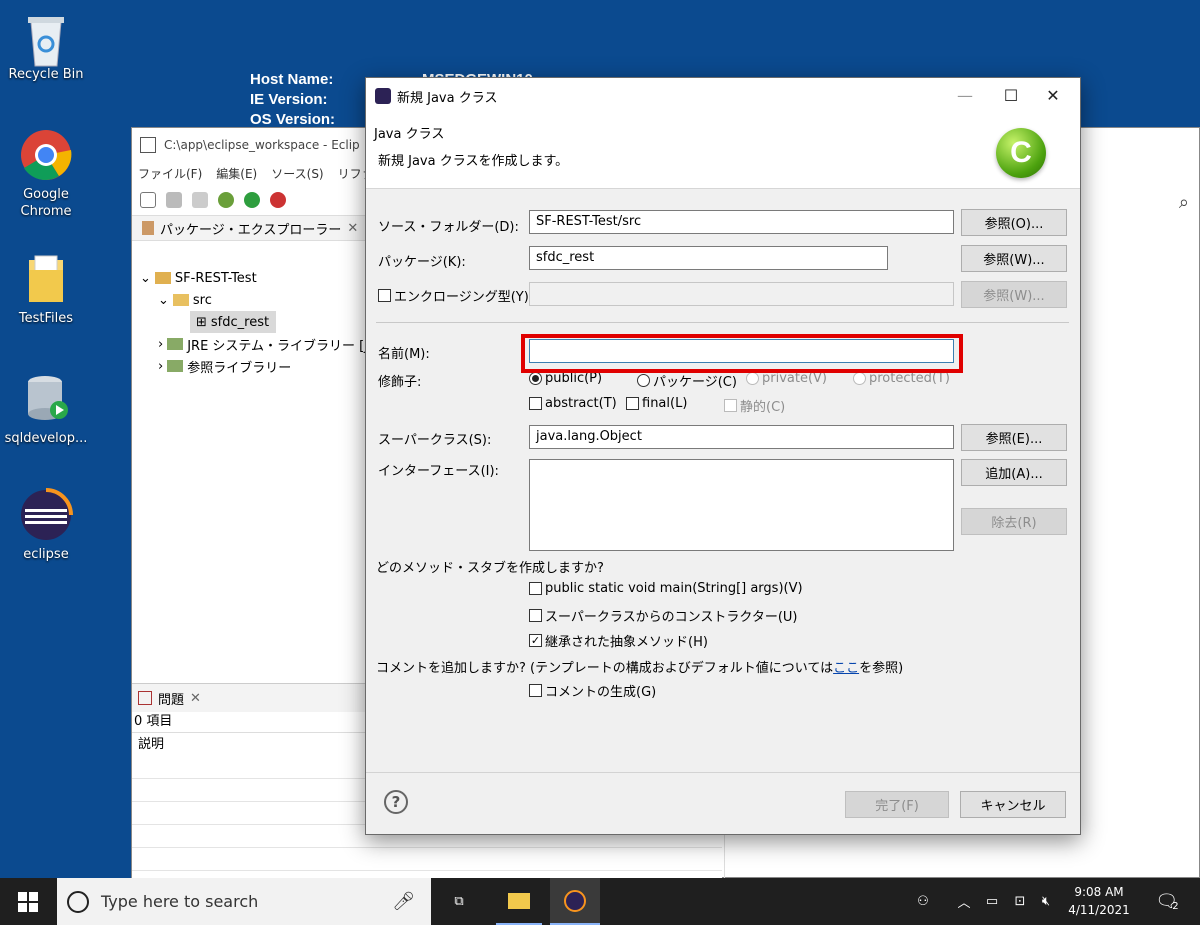 The height and width of the screenshot is (925, 1200). Describe the element at coordinates (754, 405) in the screenshot. I see `static-checkbox: 静的(C)` at that location.